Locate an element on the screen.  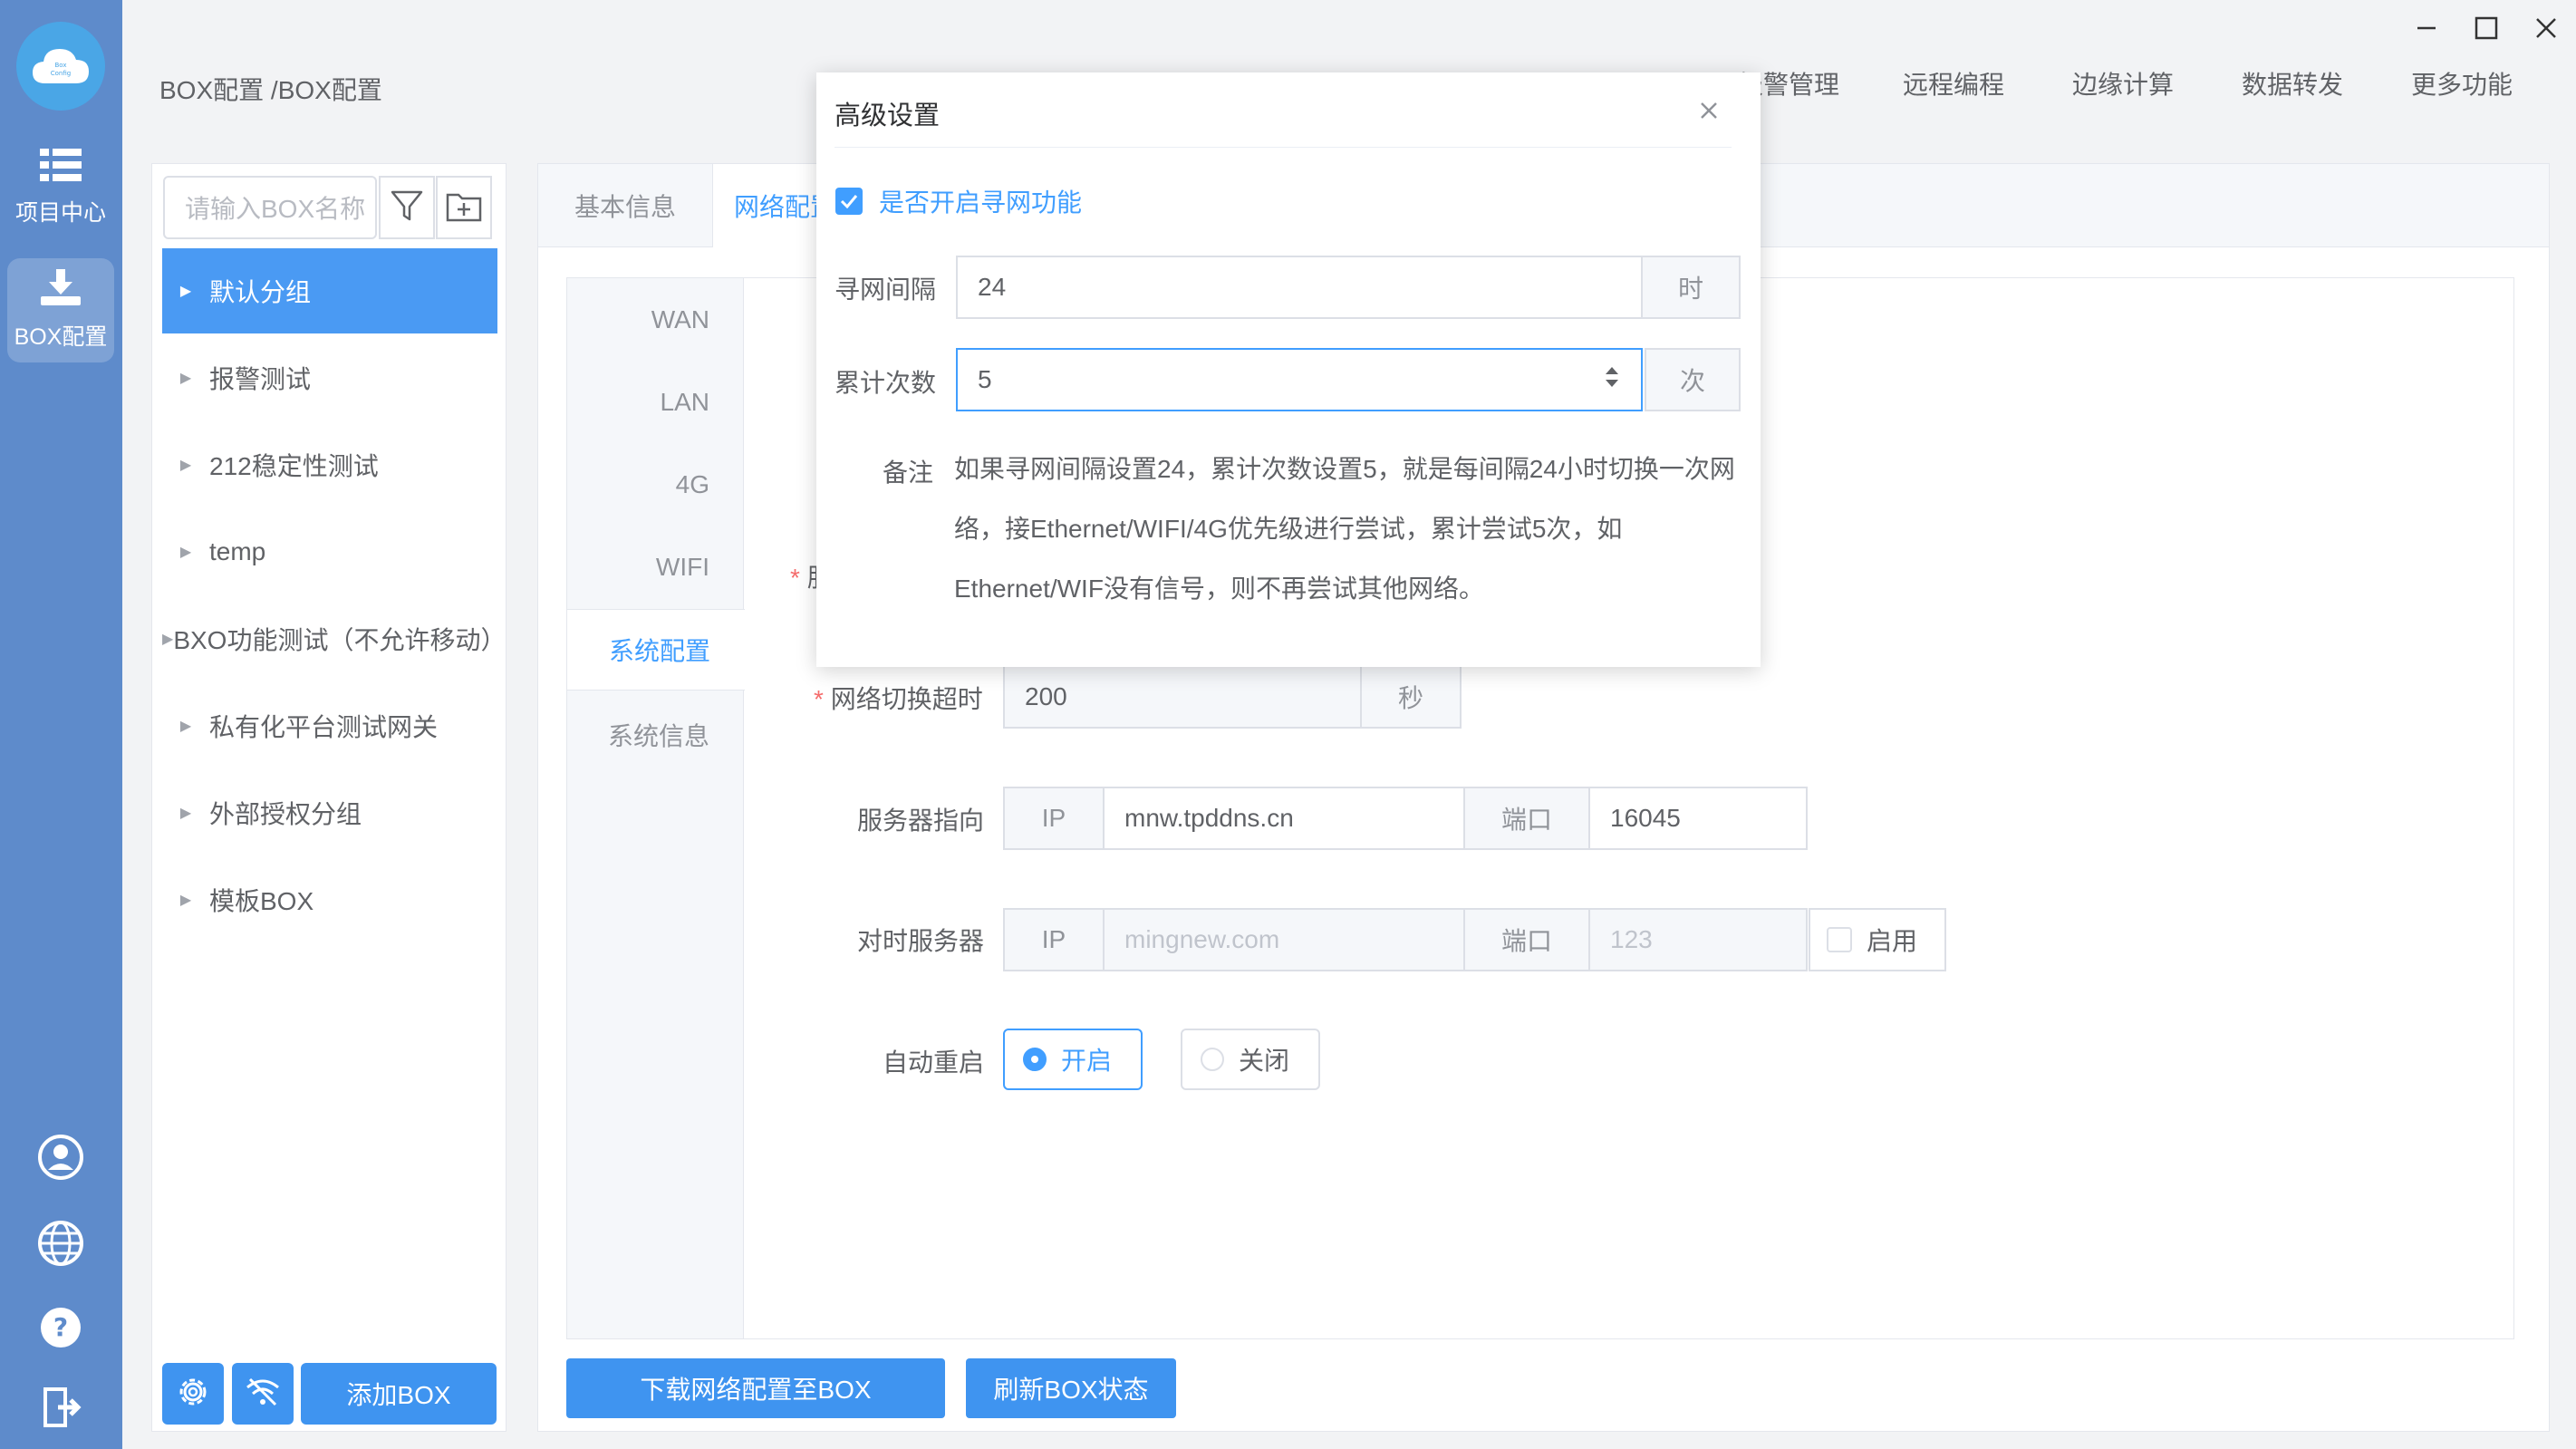
vtab-system-info: 系统信息 is located at coordinates (655, 735).